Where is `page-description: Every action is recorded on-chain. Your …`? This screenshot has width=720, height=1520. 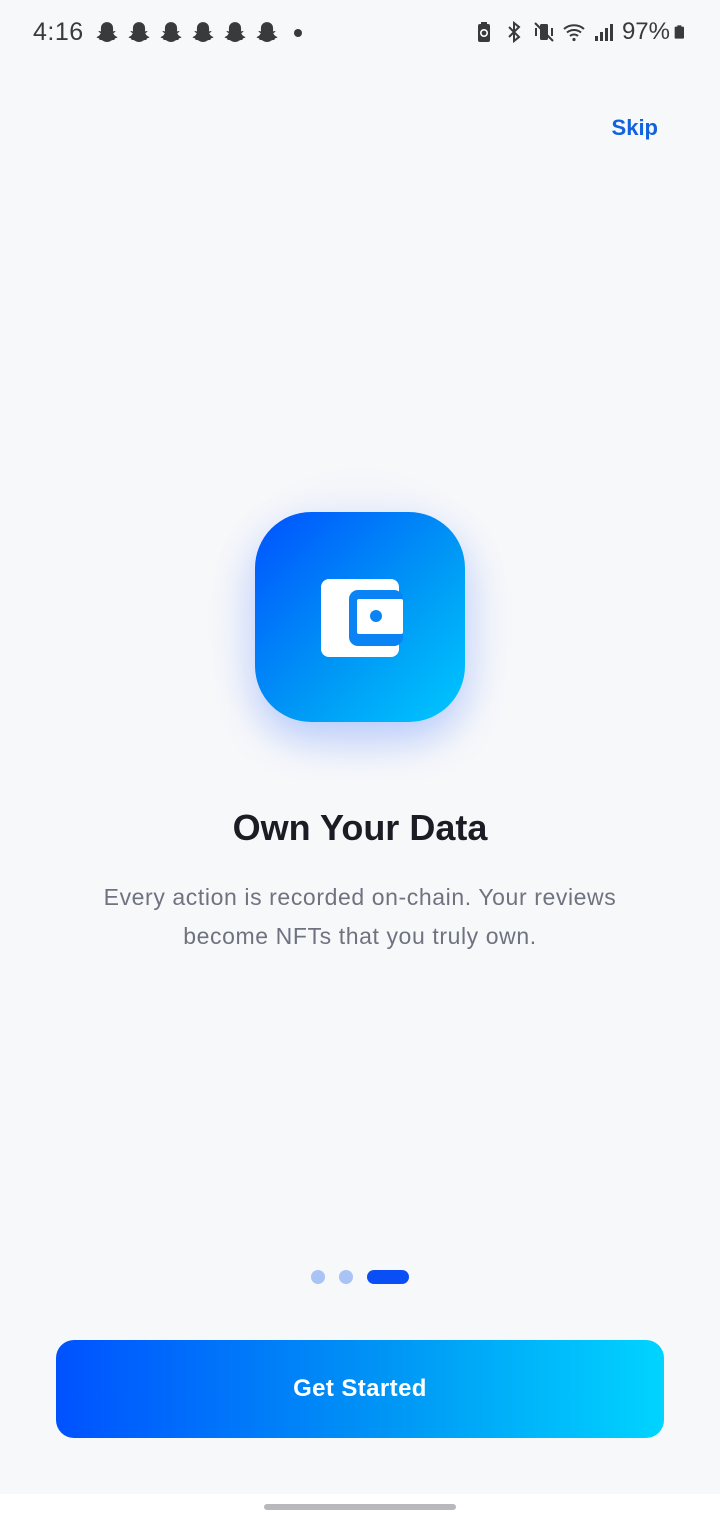 page-description: Every action is recorded on-chain. Your … is located at coordinates (360, 916).